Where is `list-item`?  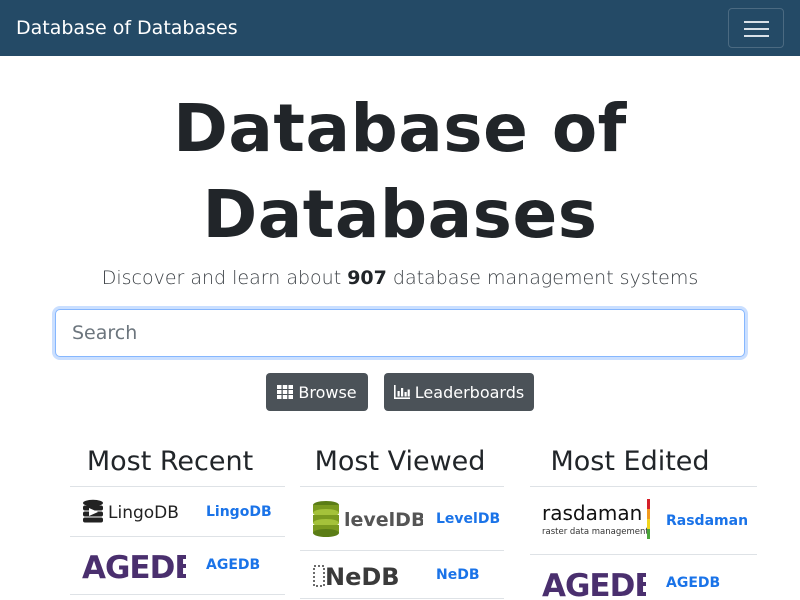
list-item is located at coordinates (177, 597).